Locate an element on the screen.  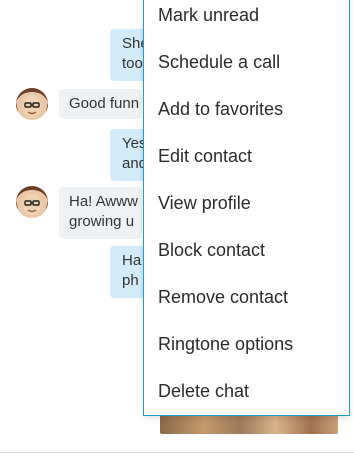
menu-item-remove-contact: Remove contact is located at coordinates (253, 297).